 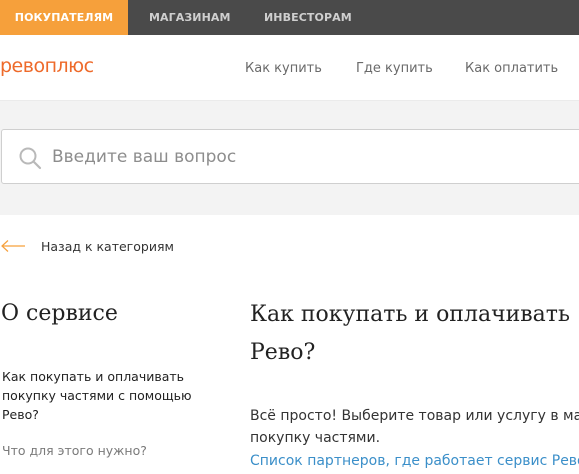 I want to click on nav-how-to-pay: Как оплатить, so click(x=511, y=68).